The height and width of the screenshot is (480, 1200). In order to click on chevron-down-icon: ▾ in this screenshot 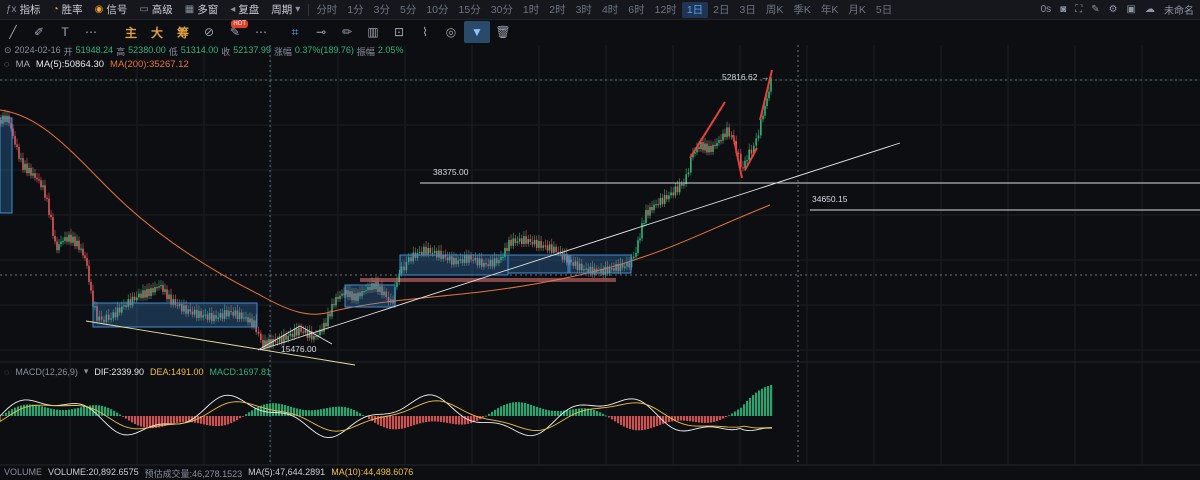, I will do `click(86, 371)`.